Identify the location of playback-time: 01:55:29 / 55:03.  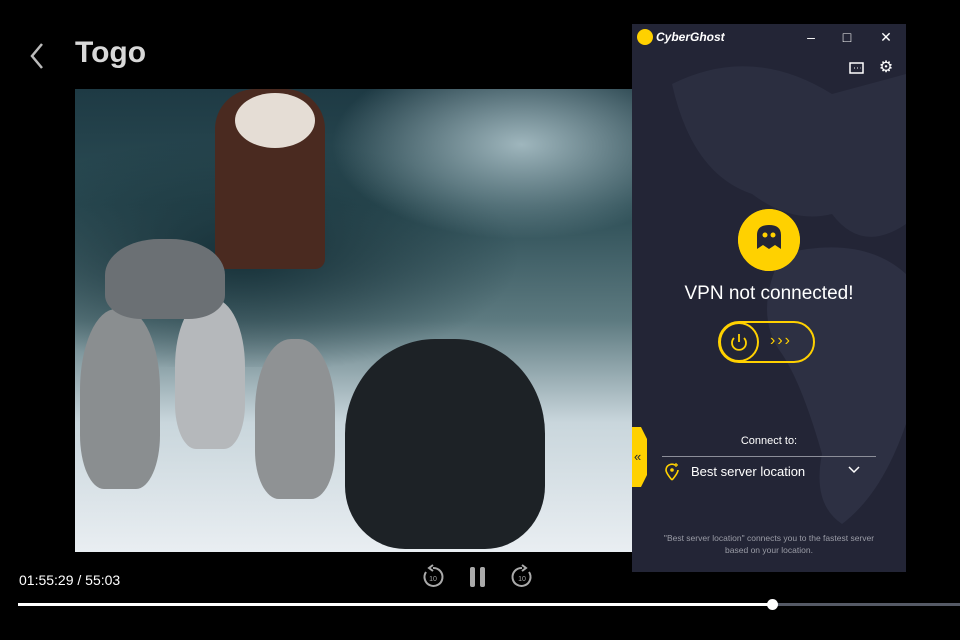
(70, 580).